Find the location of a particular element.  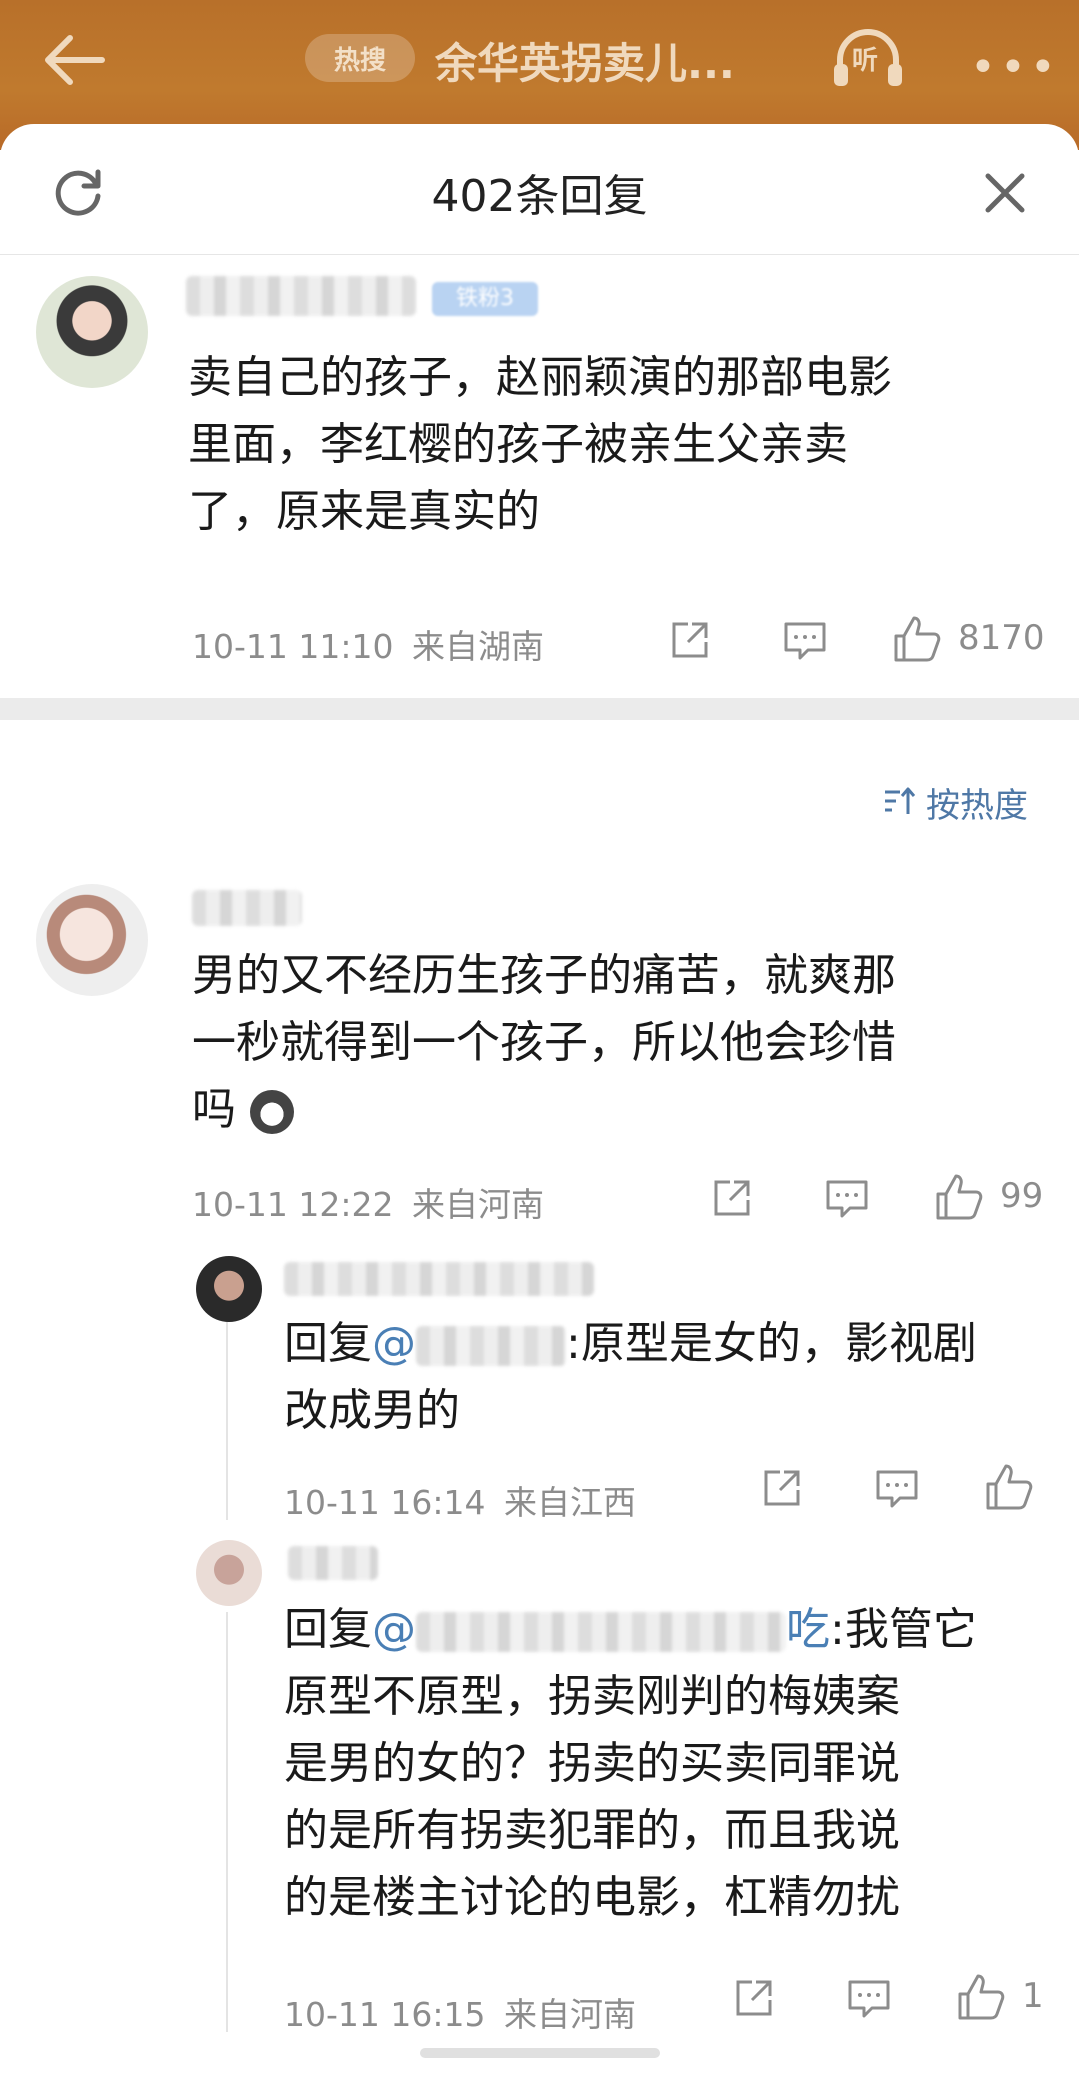

comment-line: 卖自己的孩子，赵丽颖演的那部电影 is located at coordinates (540, 377).